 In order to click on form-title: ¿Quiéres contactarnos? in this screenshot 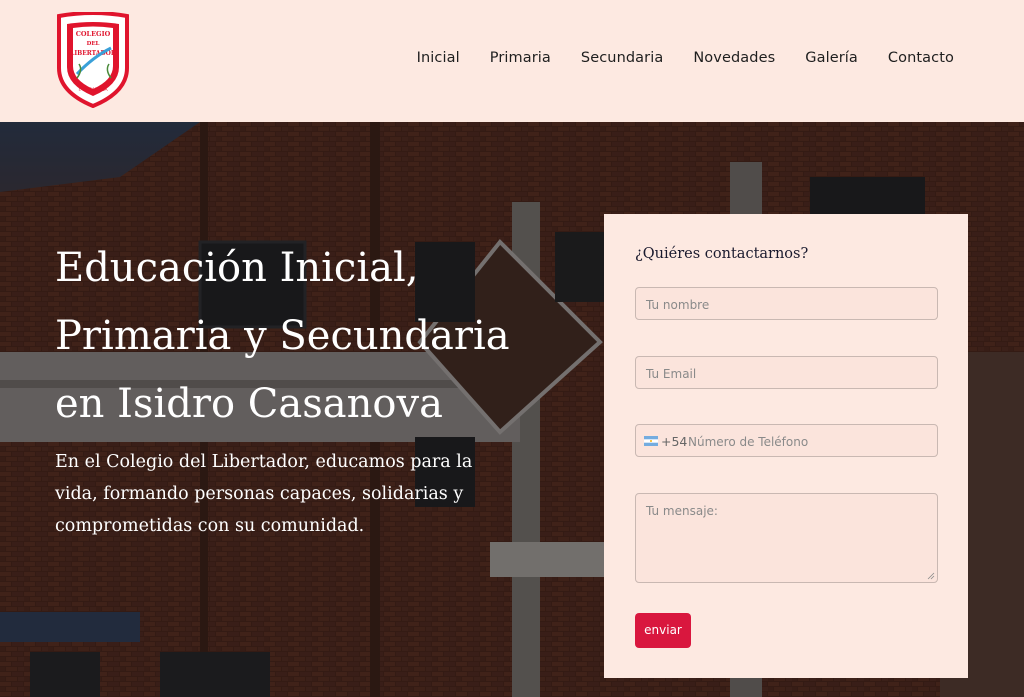, I will do `click(722, 254)`.